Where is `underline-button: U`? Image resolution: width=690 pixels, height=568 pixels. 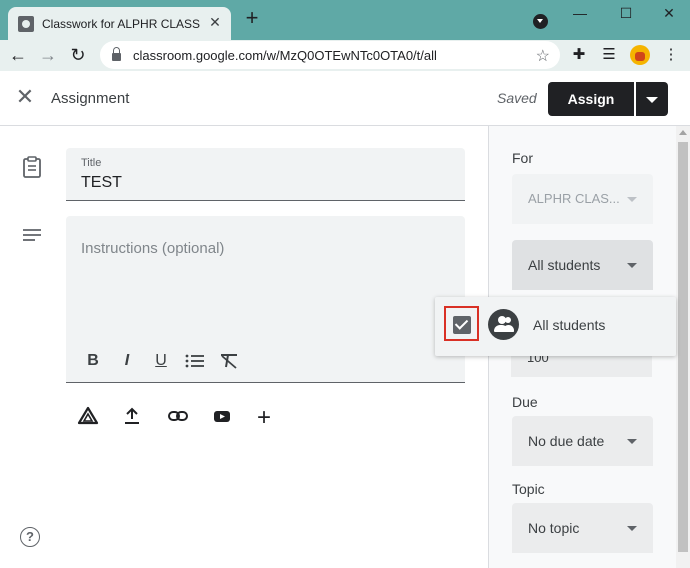
underline-button: U is located at coordinates (161, 361).